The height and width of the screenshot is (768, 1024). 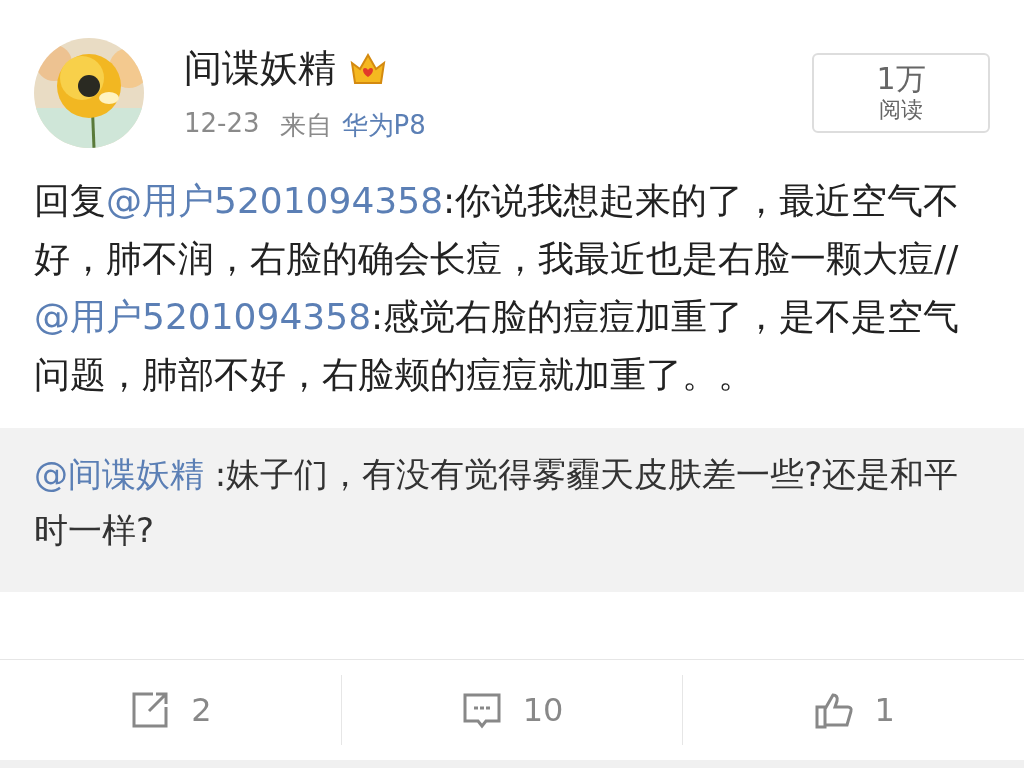 What do you see at coordinates (222, 124) in the screenshot?
I see `post-date: 12-23` at bounding box center [222, 124].